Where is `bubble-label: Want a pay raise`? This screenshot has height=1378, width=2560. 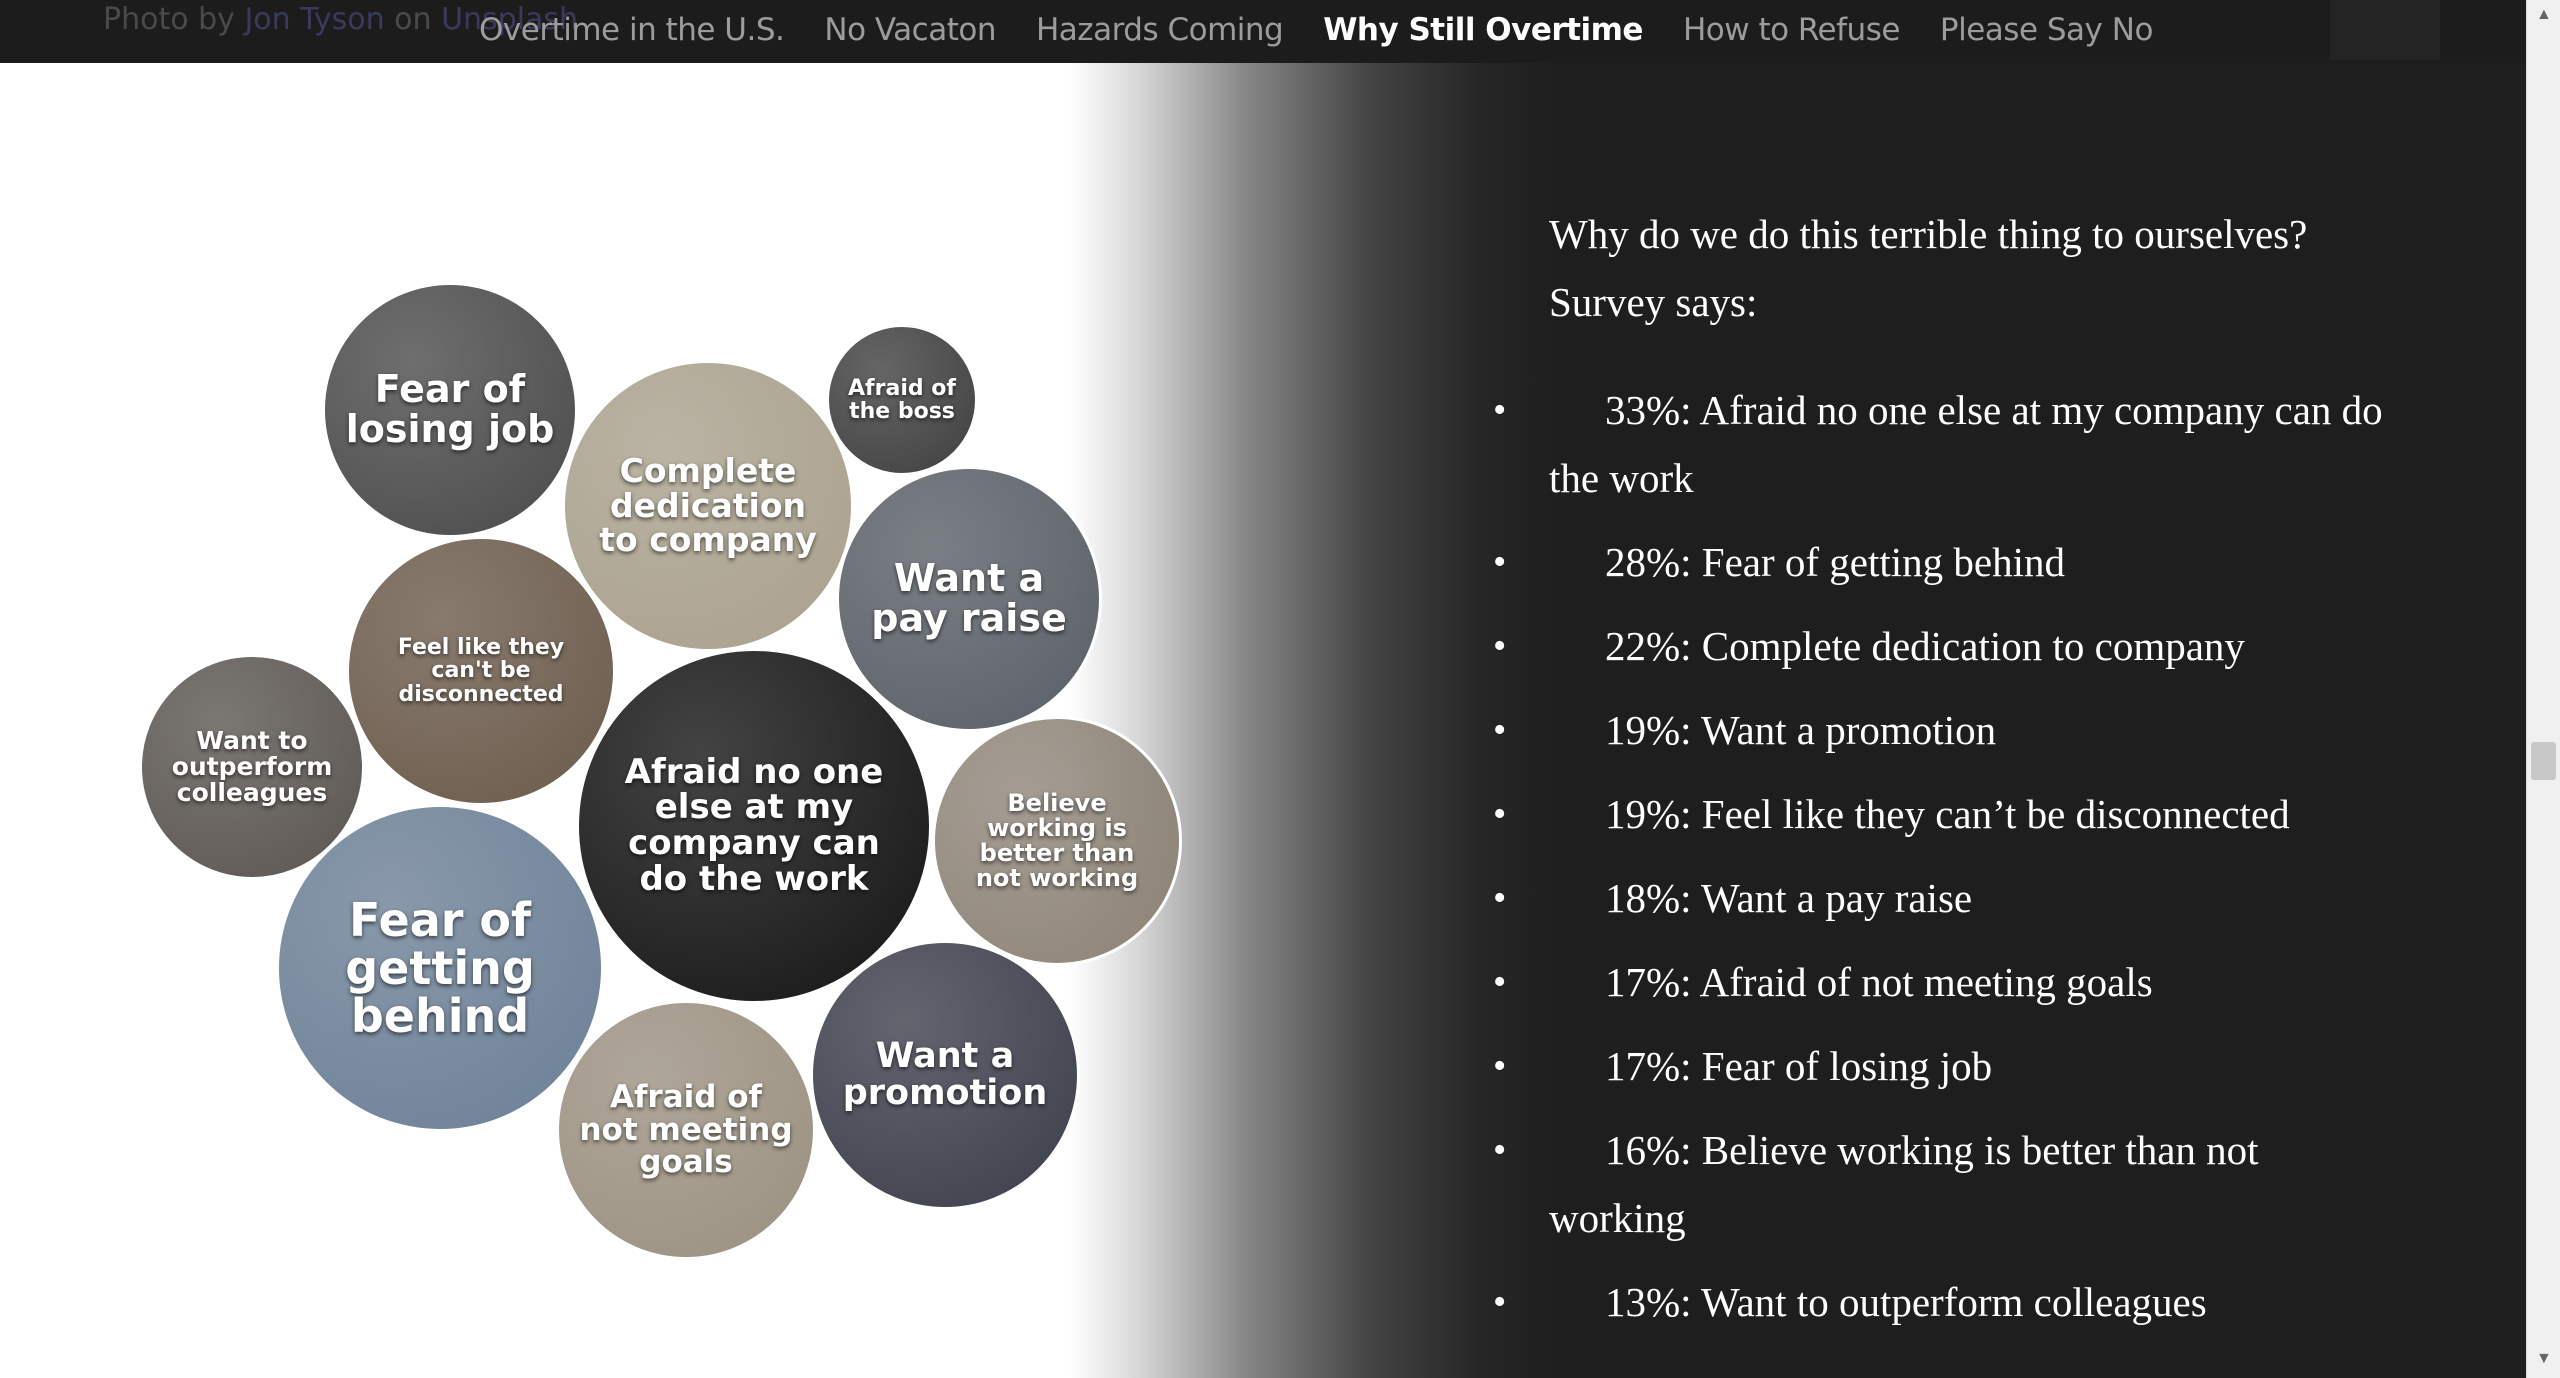
bubble-label: Want a pay raise is located at coordinates (969, 598).